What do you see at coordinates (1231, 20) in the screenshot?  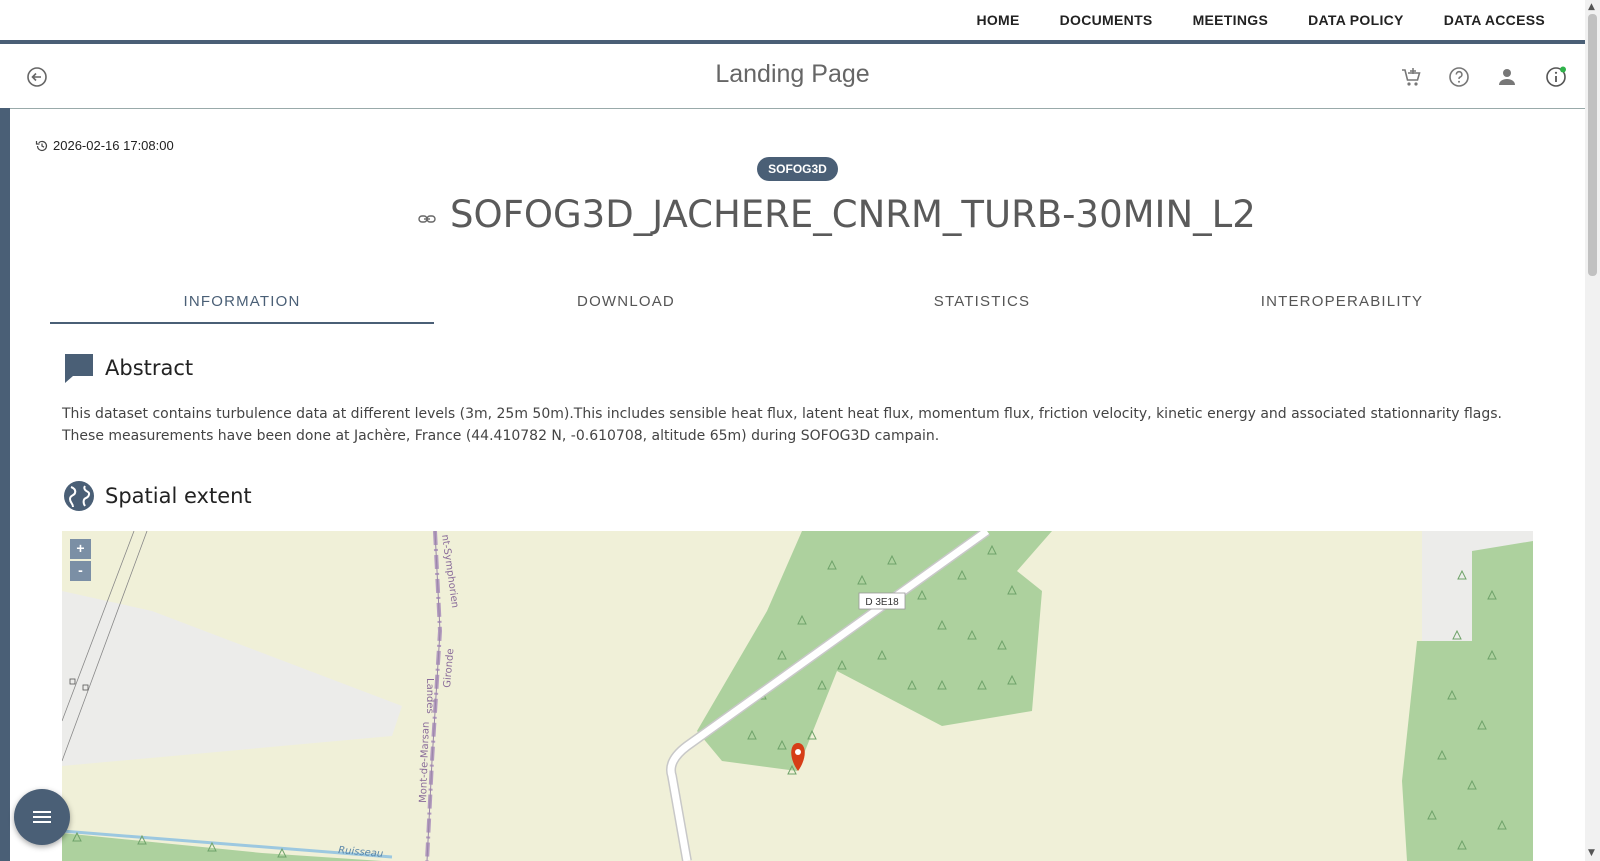 I see `nav-meetings: MEETINGS` at bounding box center [1231, 20].